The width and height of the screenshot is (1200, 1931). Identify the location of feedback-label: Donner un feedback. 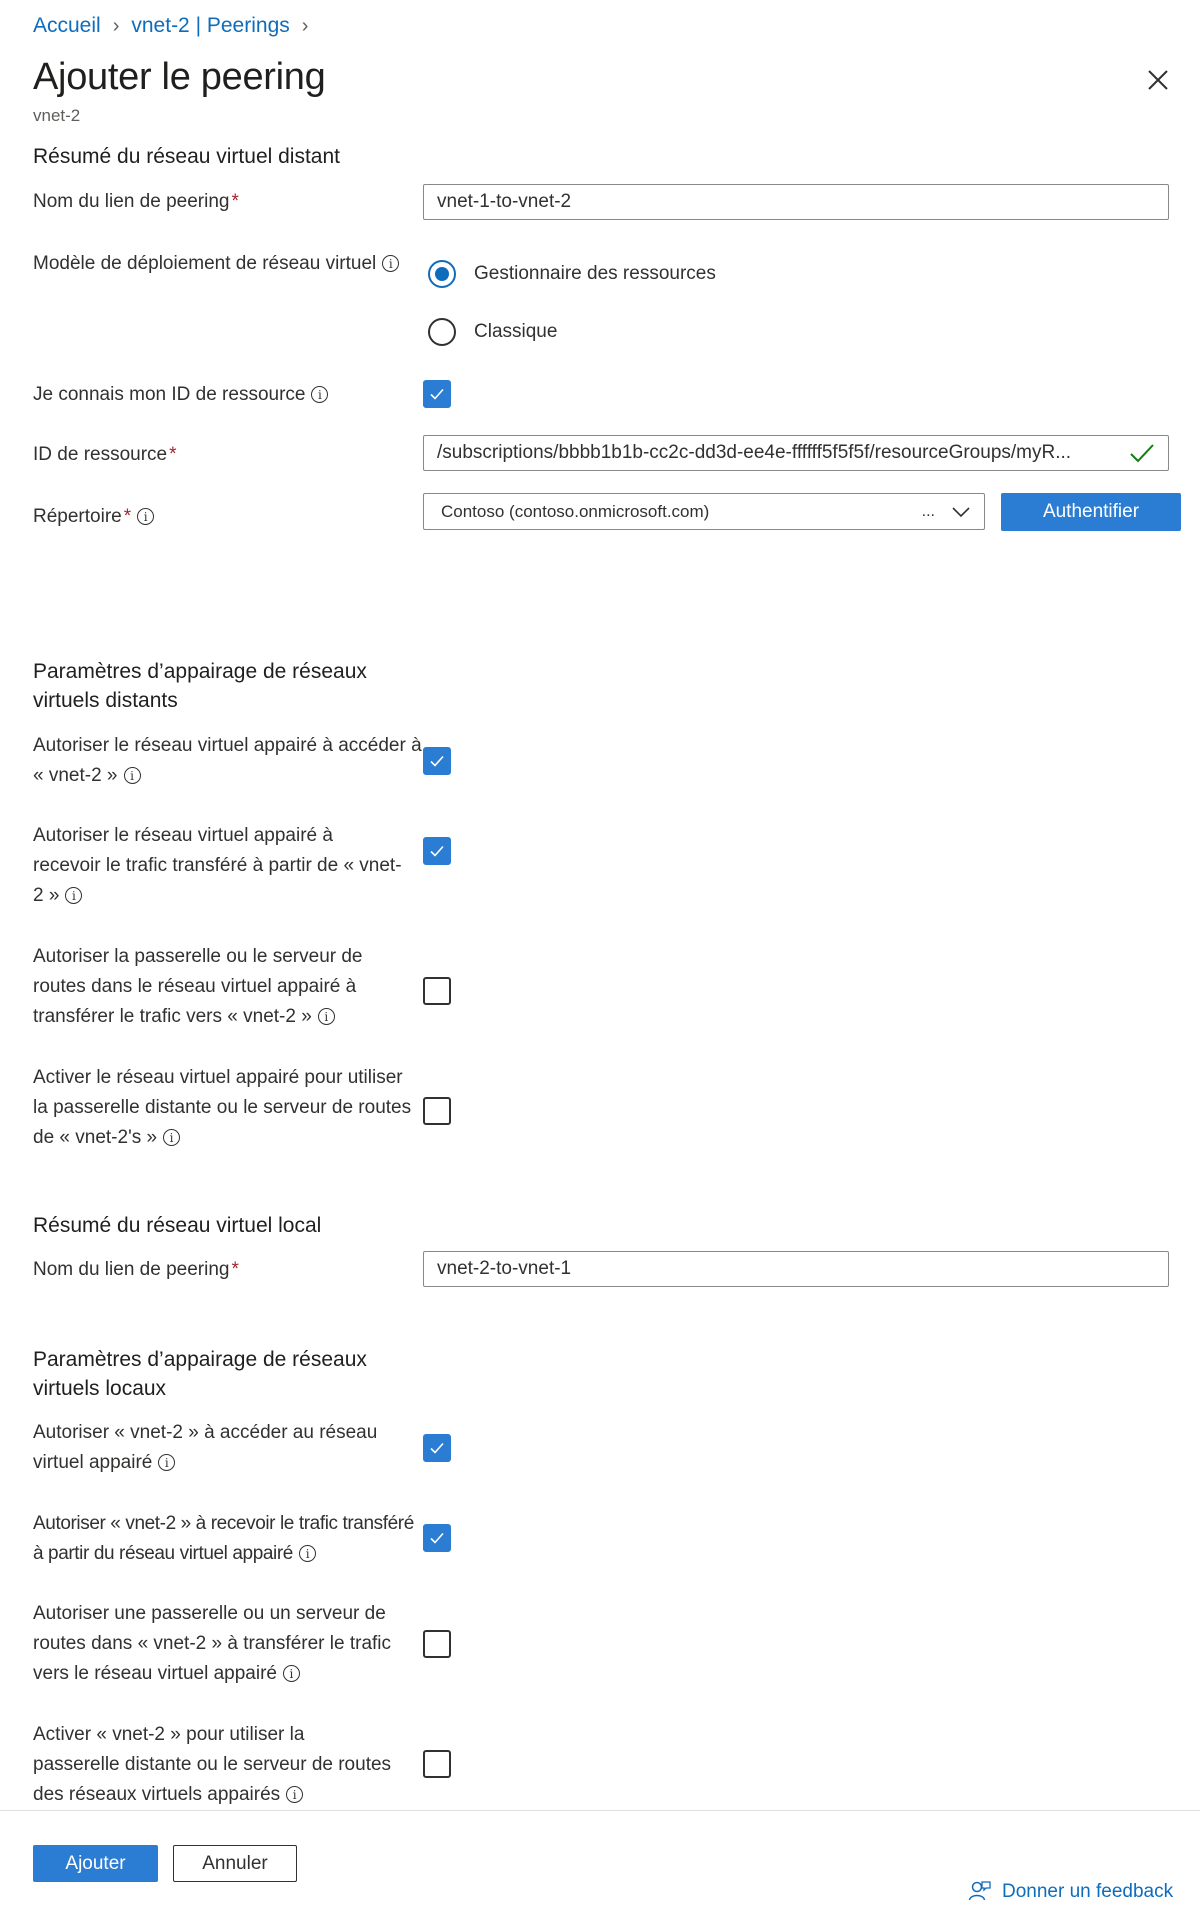
(1088, 1891).